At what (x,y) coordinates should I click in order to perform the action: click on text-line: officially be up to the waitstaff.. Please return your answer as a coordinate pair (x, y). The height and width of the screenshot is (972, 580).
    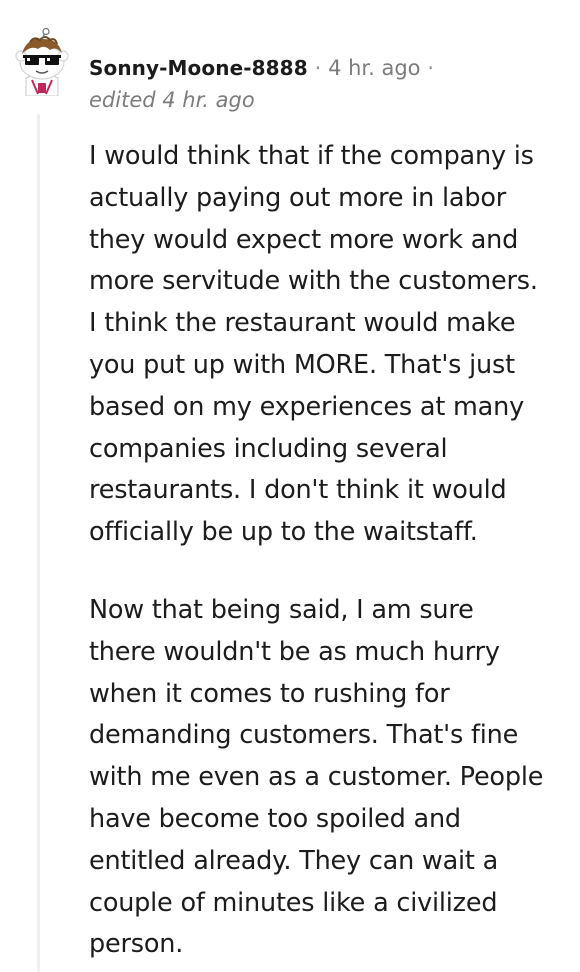
    Looking at the image, I should click on (283, 532).